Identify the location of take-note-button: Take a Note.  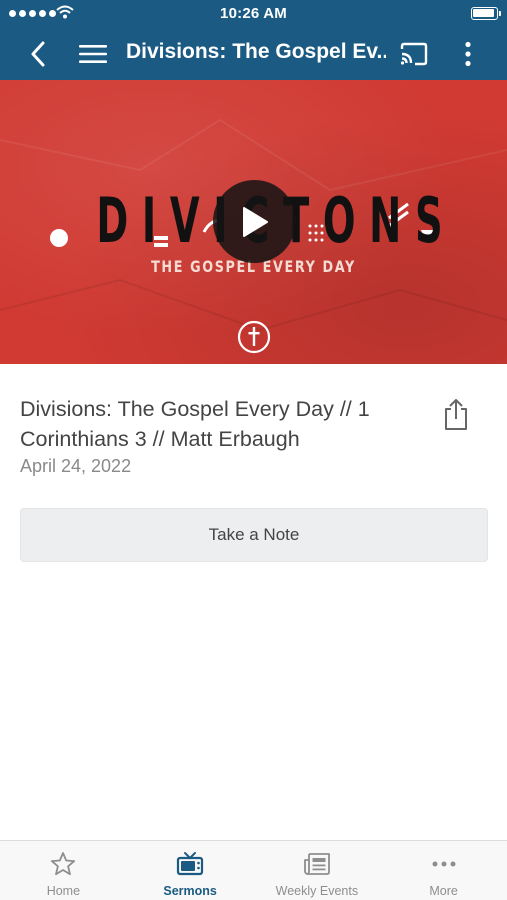
(254, 535).